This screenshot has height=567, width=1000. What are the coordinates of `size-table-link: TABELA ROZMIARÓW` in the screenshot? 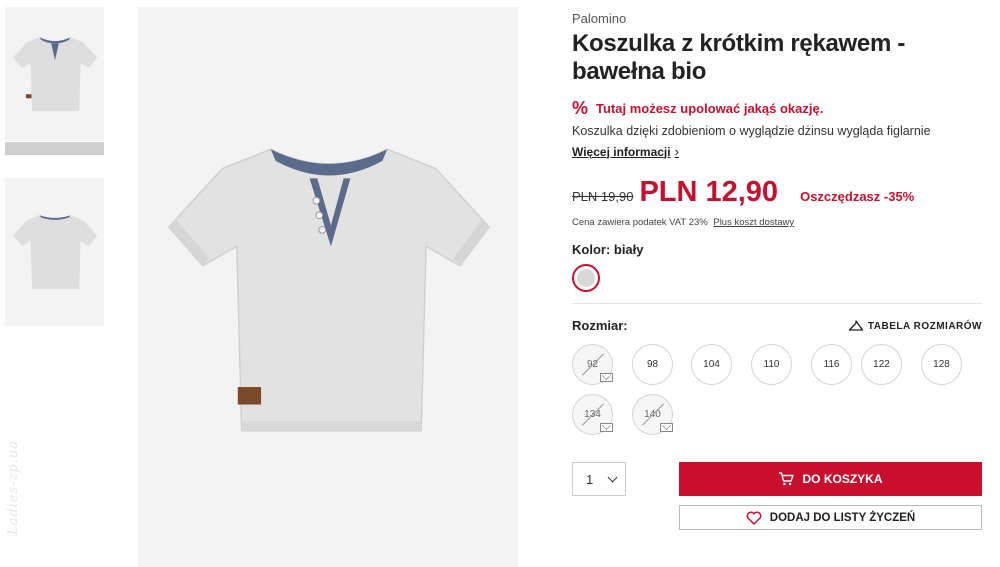 It's located at (915, 326).